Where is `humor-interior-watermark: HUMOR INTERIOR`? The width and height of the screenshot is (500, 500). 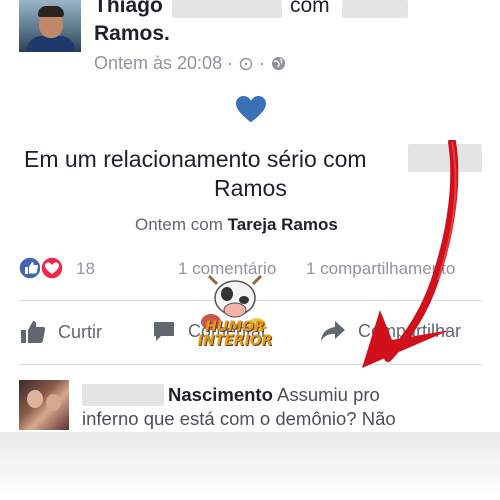 humor-interior-watermark: HUMOR INTERIOR is located at coordinates (234, 317).